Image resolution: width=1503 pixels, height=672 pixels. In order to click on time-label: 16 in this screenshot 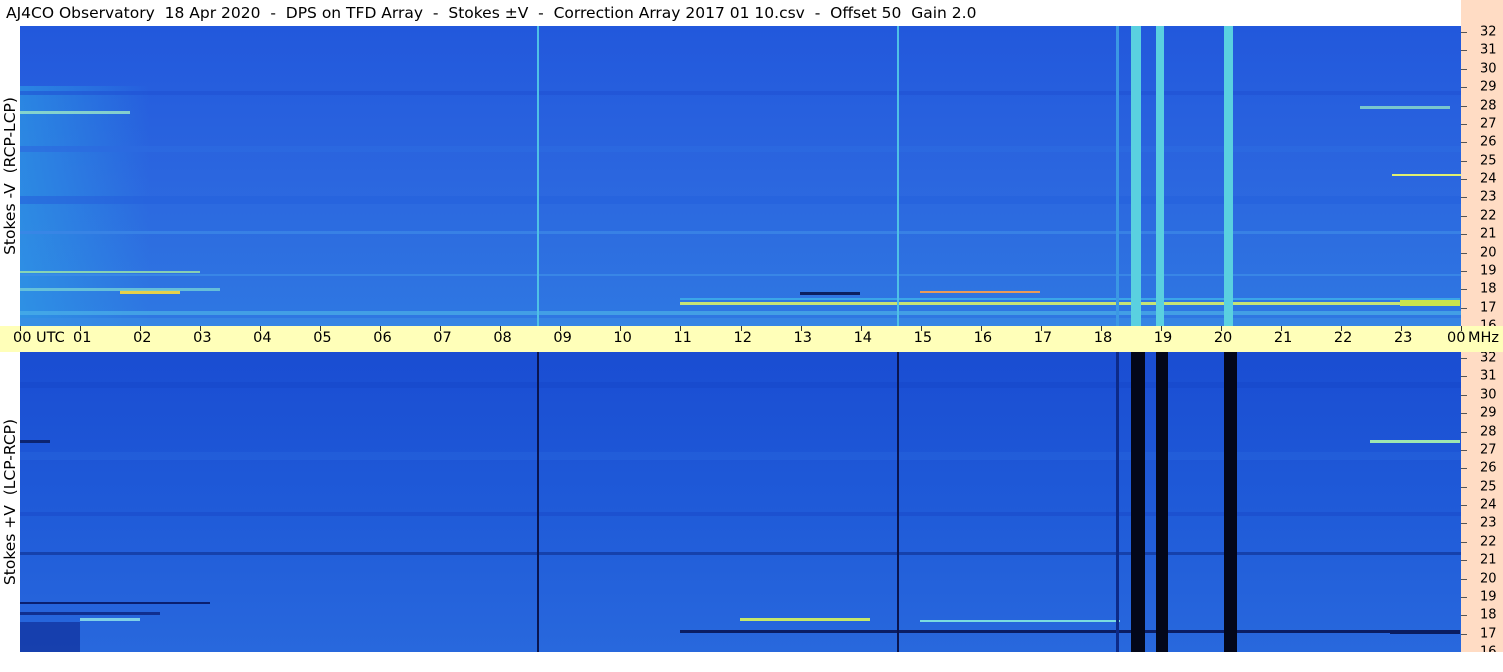, I will do `click(983, 338)`.